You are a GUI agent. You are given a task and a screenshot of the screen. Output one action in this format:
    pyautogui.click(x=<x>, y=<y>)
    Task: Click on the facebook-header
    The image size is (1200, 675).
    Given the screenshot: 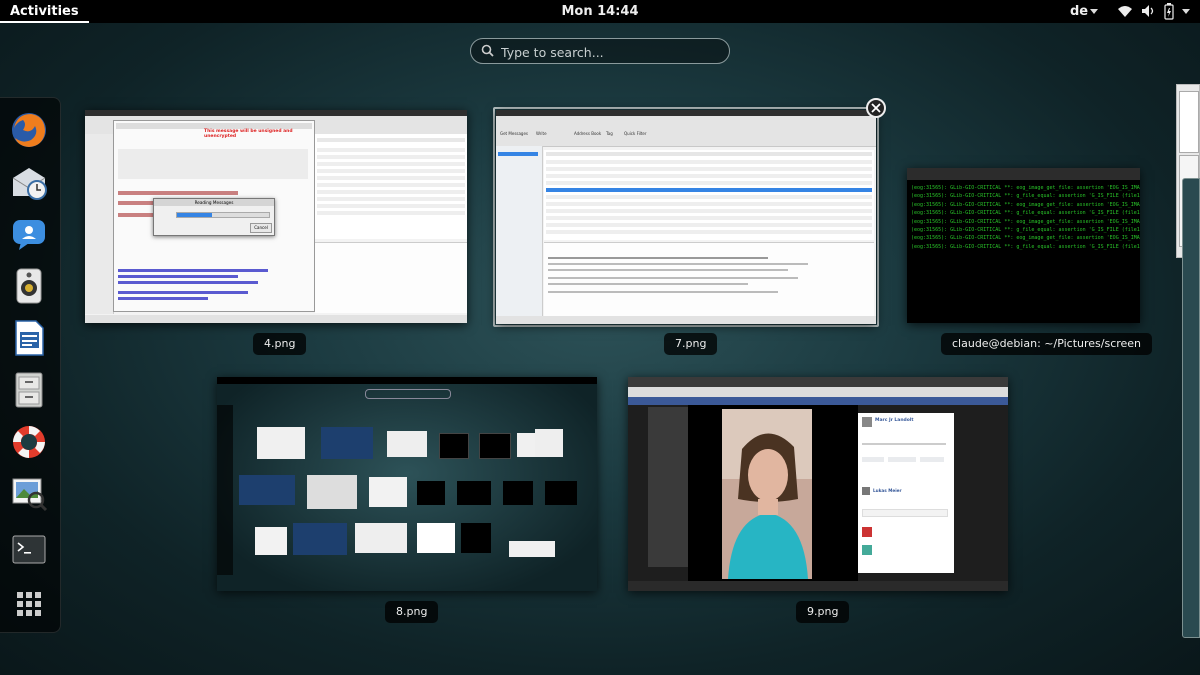 What is the action you would take?
    pyautogui.click(x=818, y=401)
    